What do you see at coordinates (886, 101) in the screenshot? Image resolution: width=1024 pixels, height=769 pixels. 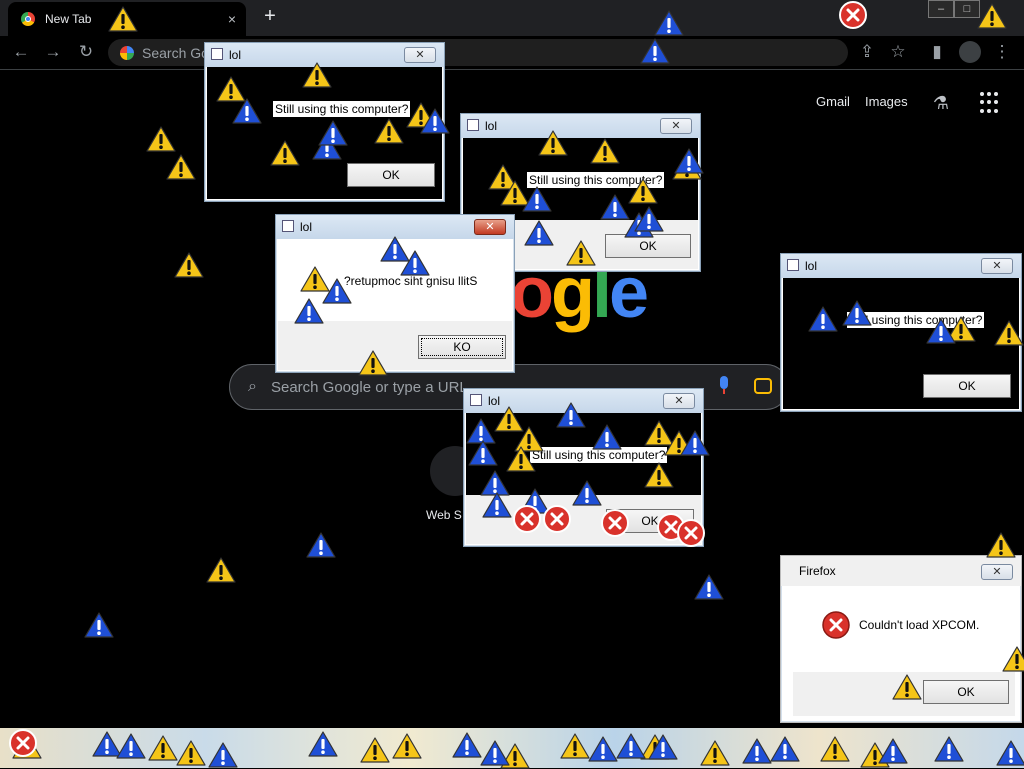 I see `images-link: Images` at bounding box center [886, 101].